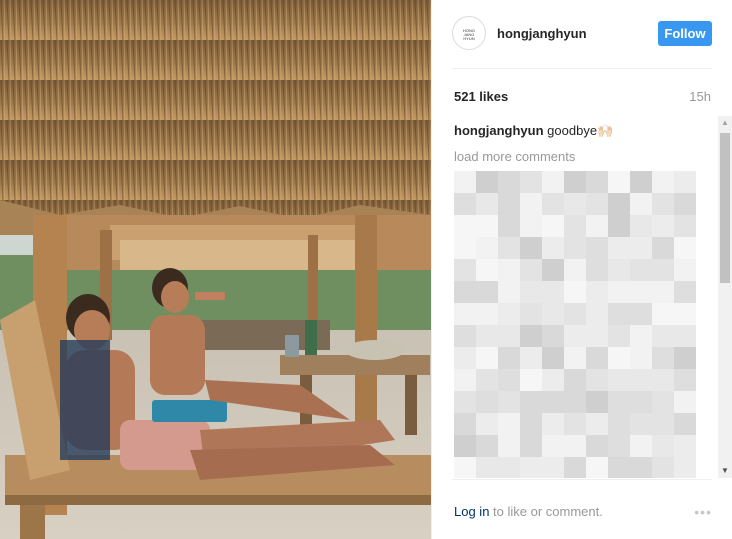 This screenshot has width=732, height=539. What do you see at coordinates (700, 96) in the screenshot?
I see `post-time: 15h` at bounding box center [700, 96].